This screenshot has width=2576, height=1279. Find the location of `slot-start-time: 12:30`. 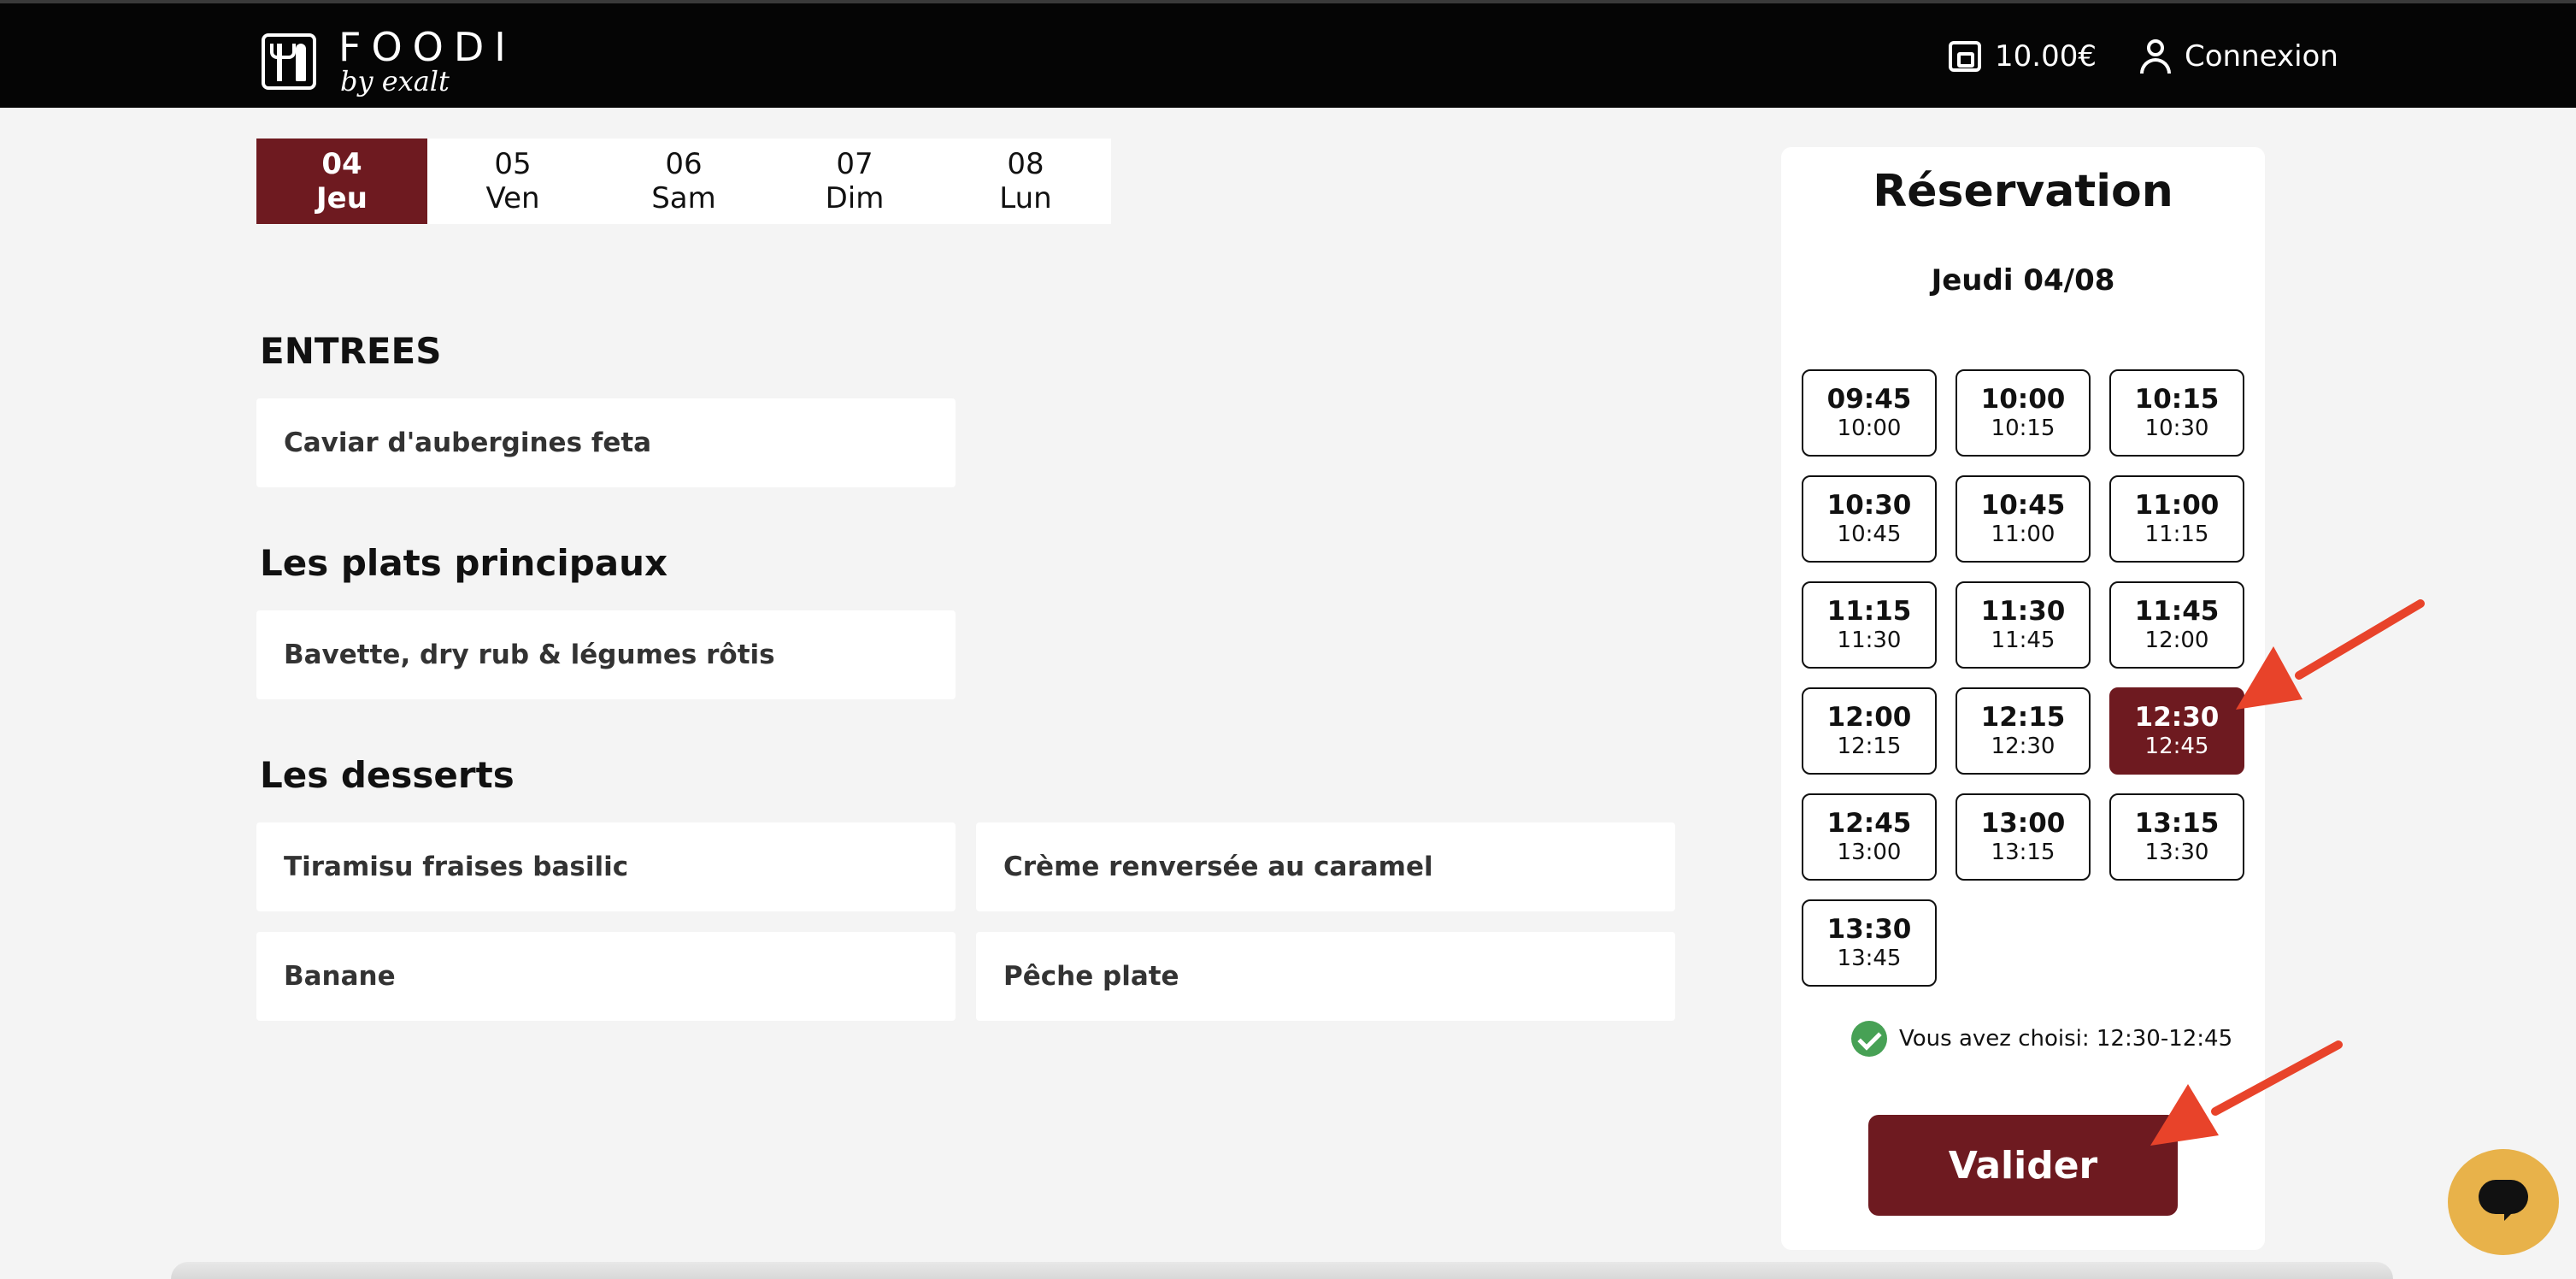

slot-start-time: 12:30 is located at coordinates (2177, 717).